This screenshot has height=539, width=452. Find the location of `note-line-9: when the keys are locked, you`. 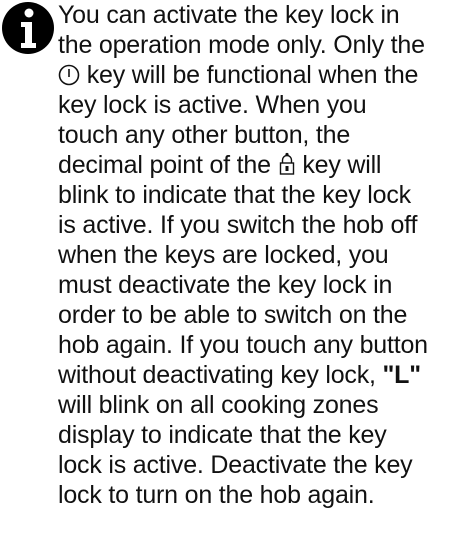

note-line-9: when the keys are locked, you is located at coordinates (223, 255).